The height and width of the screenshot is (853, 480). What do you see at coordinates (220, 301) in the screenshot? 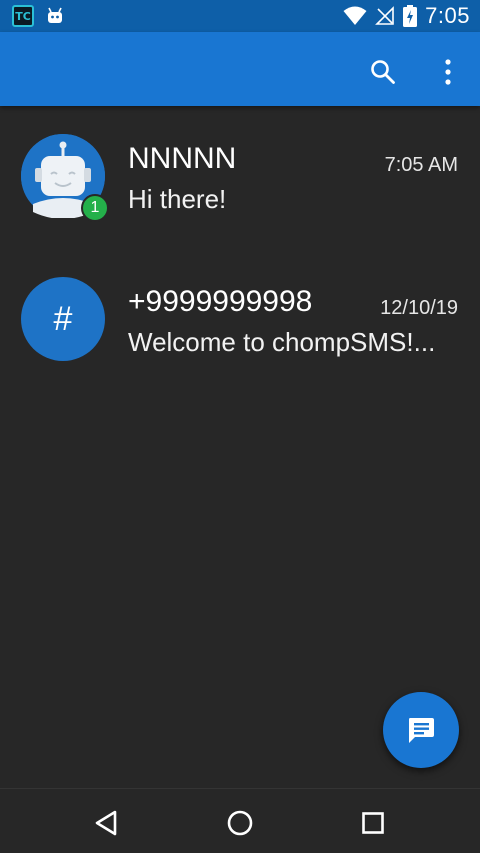
I see `contact-name: +9999999998` at bounding box center [220, 301].